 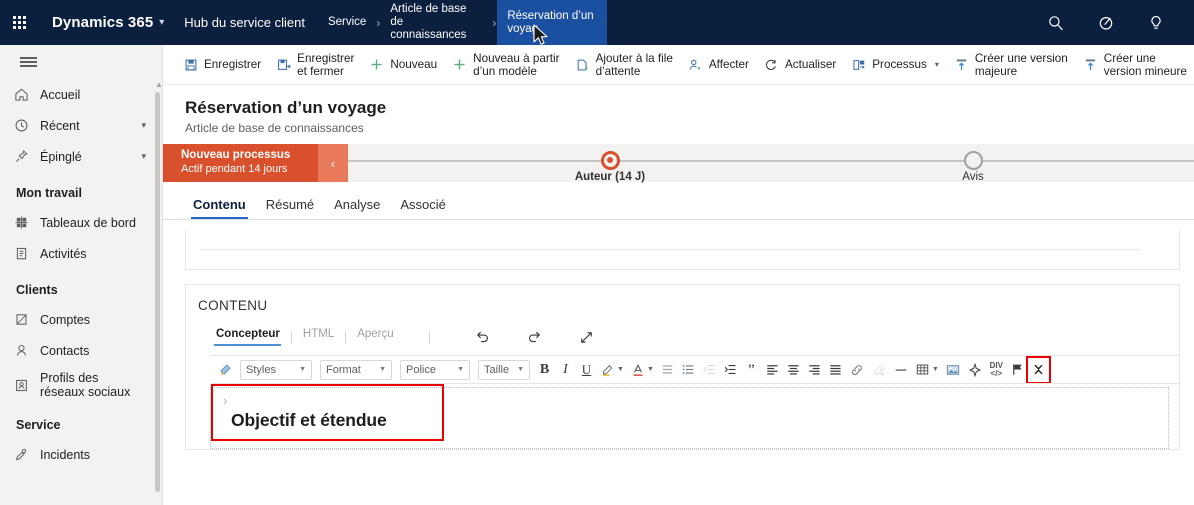 I want to click on create-major-version-button: Créer une version majeure, so click(x=1010, y=64).